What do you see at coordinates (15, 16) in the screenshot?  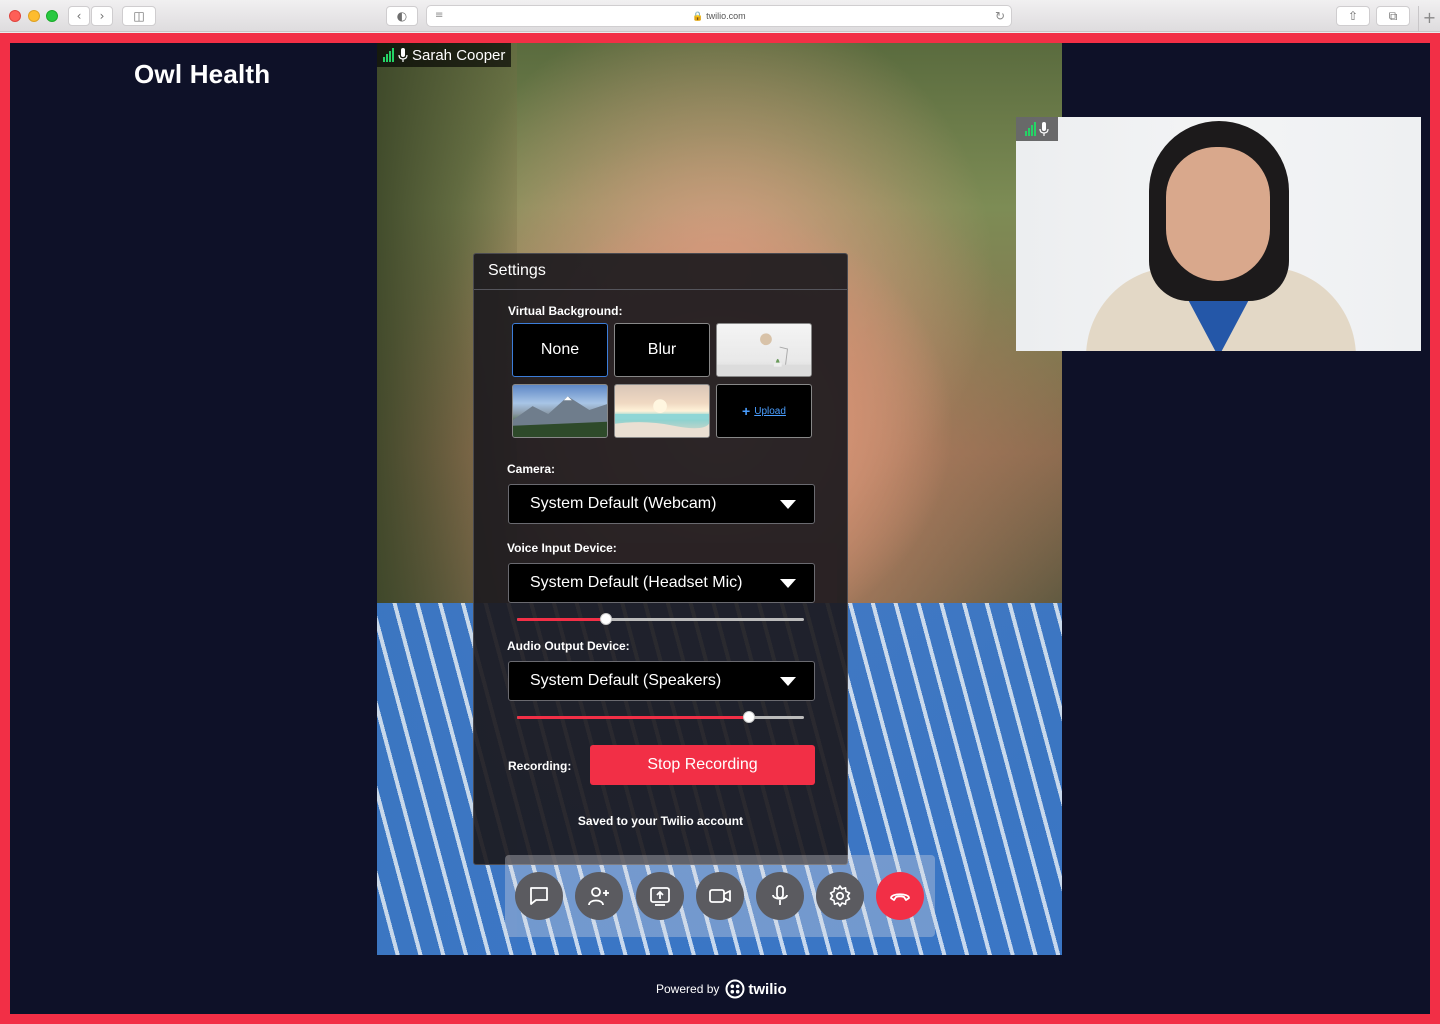 I see `close-window-button` at bounding box center [15, 16].